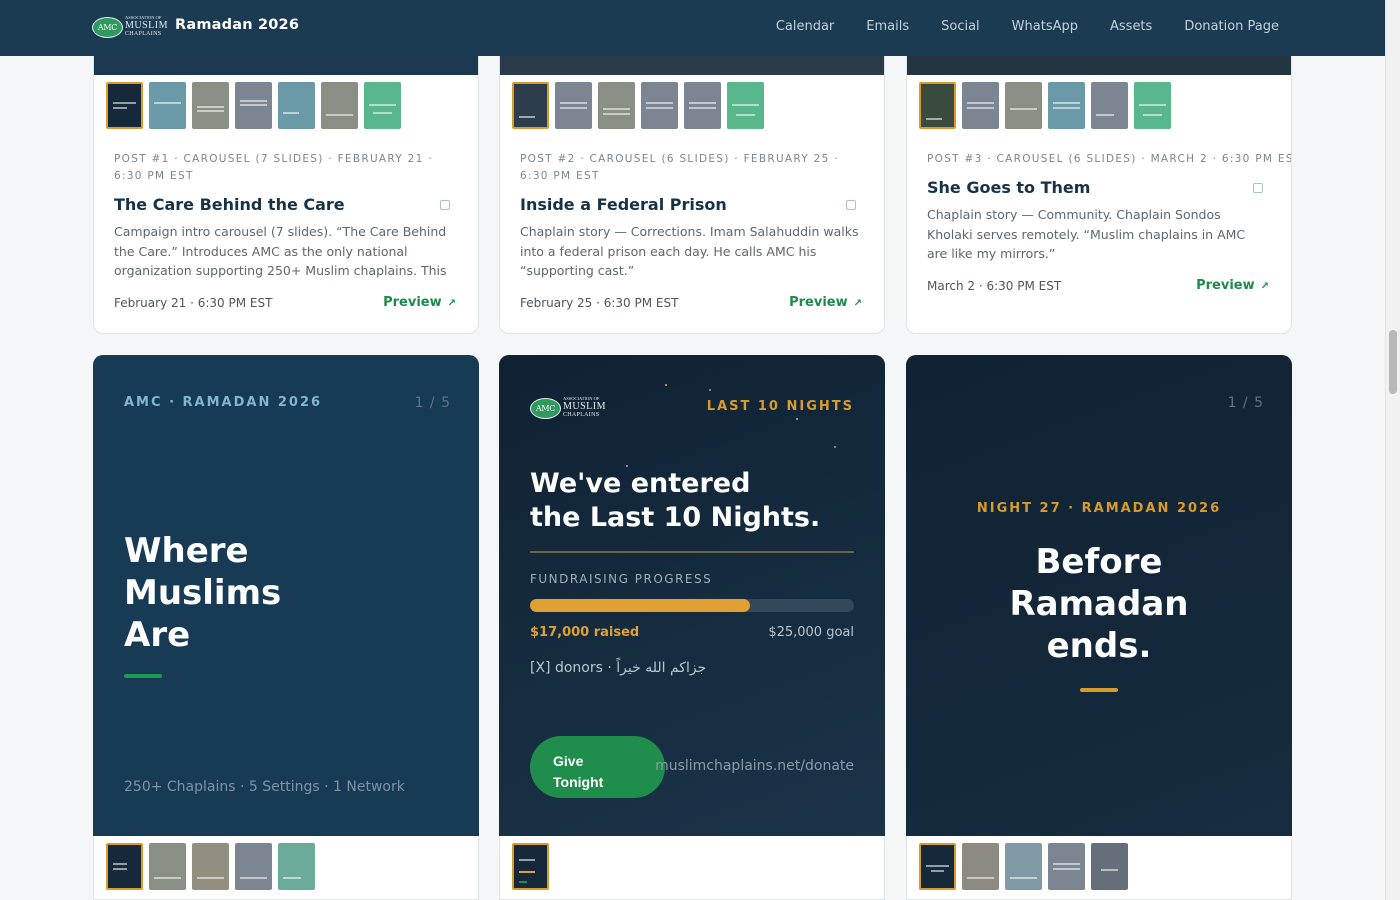 The image size is (1400, 900). Describe the element at coordinates (805, 26) in the screenshot. I see `nav-link-calendar: Calendar` at that location.